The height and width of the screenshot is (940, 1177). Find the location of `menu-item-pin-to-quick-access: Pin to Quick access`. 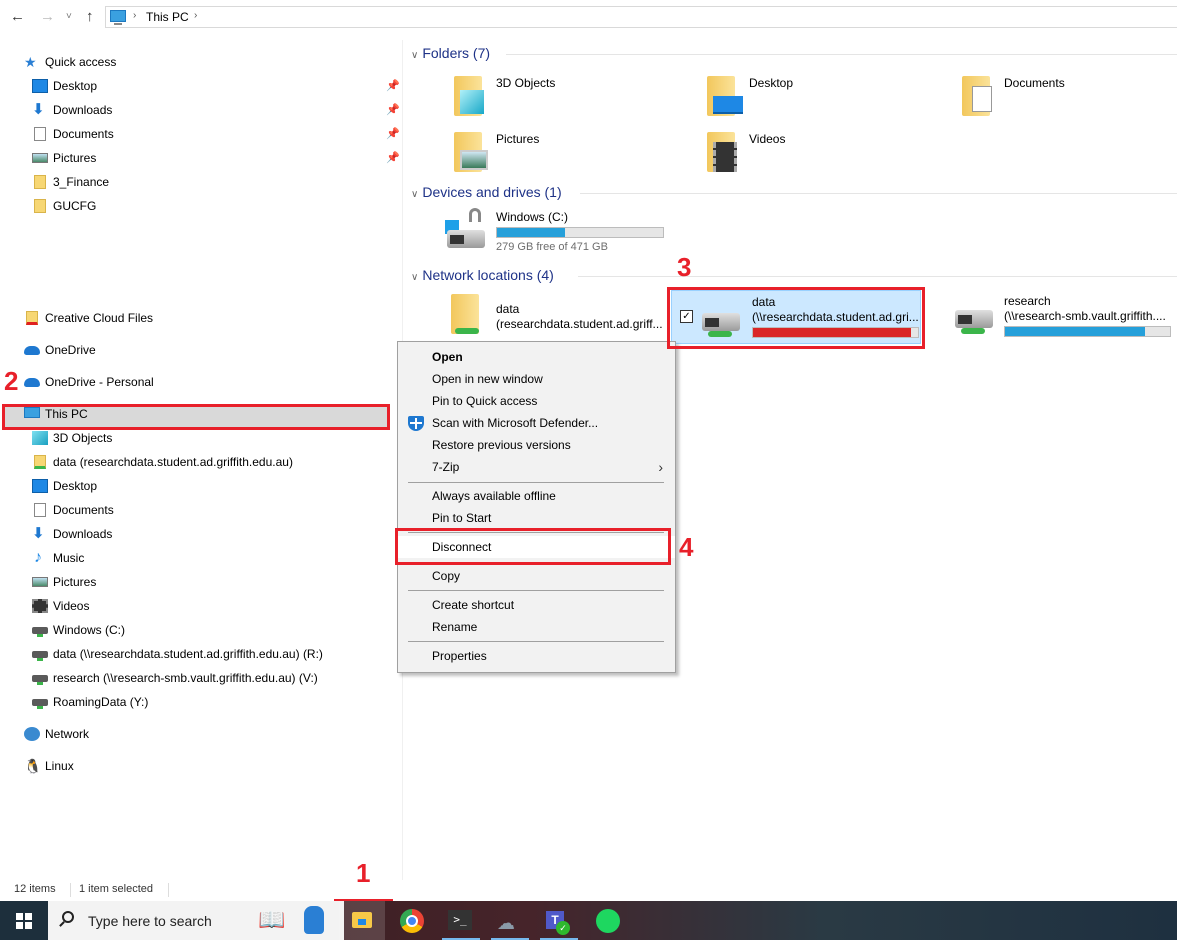

menu-item-pin-to-quick-access: Pin to Quick access is located at coordinates (536, 401).